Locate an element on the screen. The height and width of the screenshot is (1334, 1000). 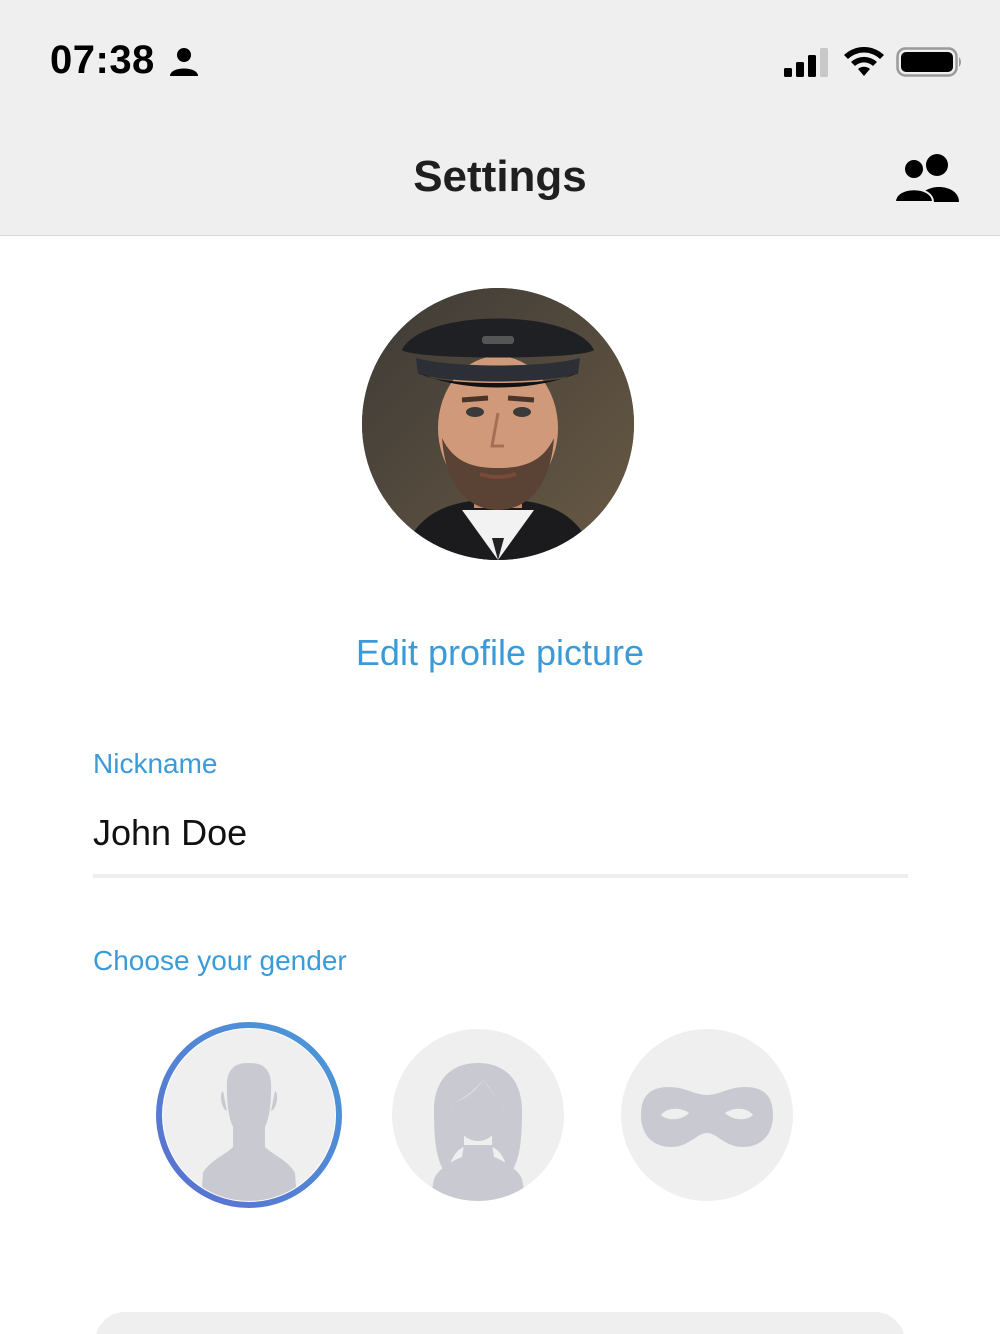
battery-icon is located at coordinates (928, 62).